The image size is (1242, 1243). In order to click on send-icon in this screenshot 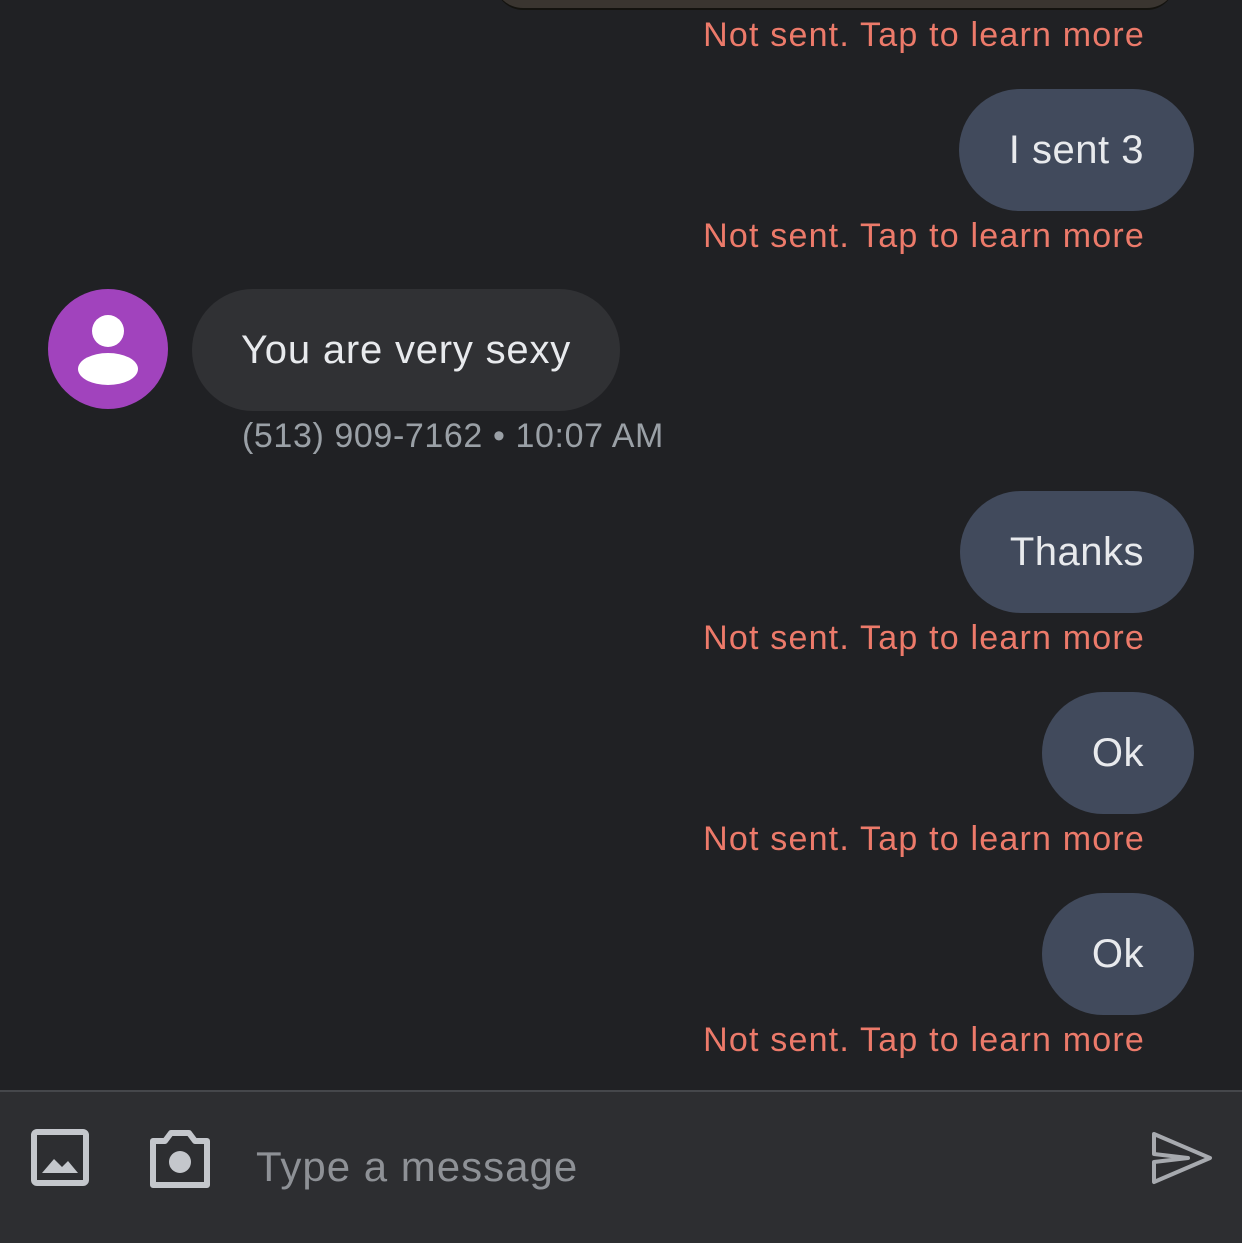, I will do `click(1181, 1158)`.